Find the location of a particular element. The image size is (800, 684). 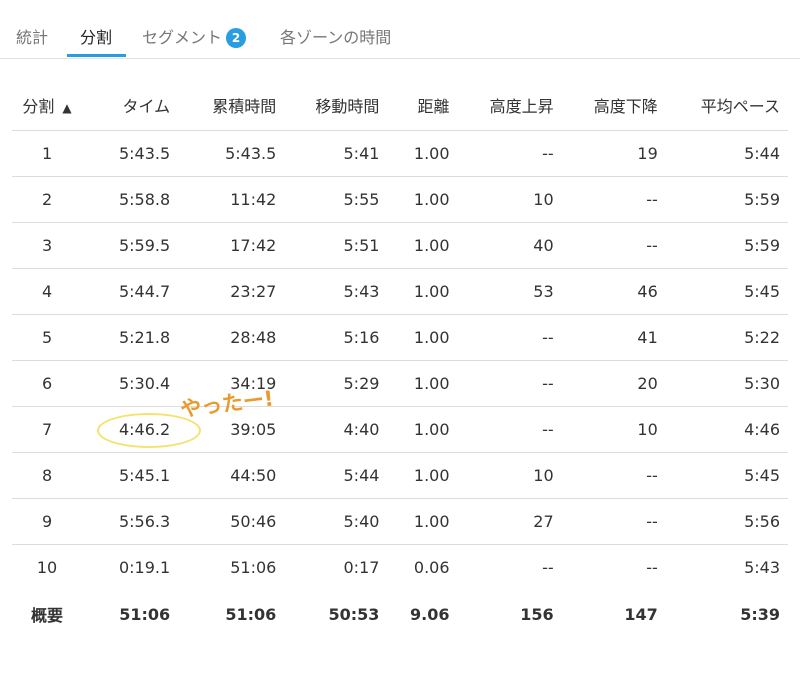

split-time-cell: 5:30.4 is located at coordinates (126, 383).